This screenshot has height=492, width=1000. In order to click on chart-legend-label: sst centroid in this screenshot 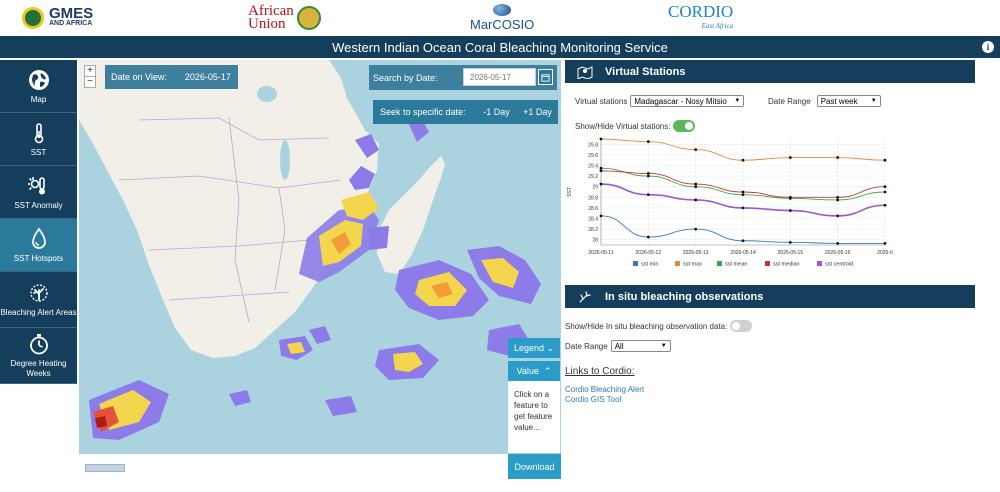, I will do `click(839, 265)`.